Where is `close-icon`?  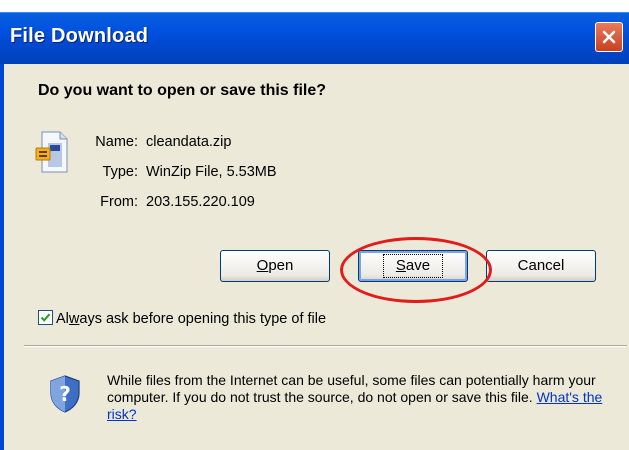 close-icon is located at coordinates (609, 37).